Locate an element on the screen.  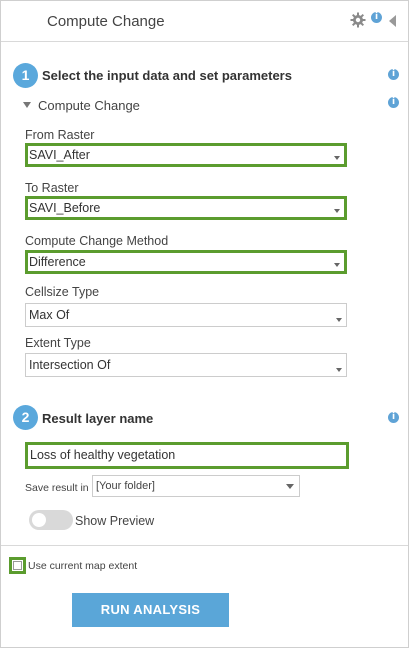
checkbox-box is located at coordinates (17, 565).